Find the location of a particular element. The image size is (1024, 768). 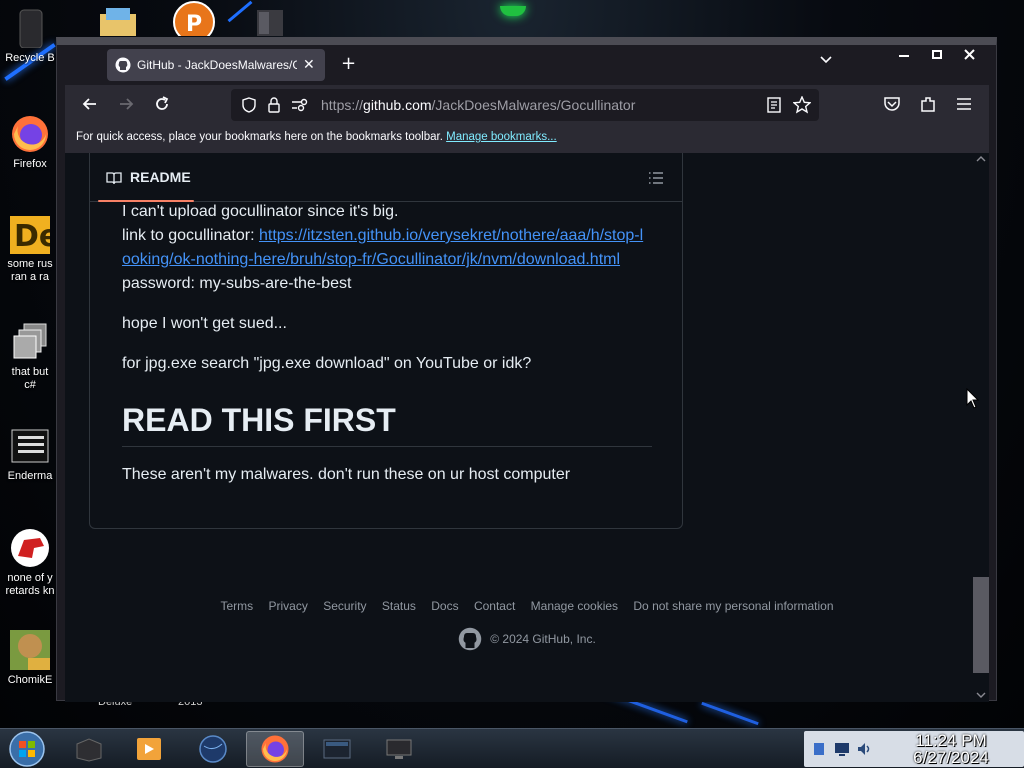

github-icon is located at coordinates (123, 65).